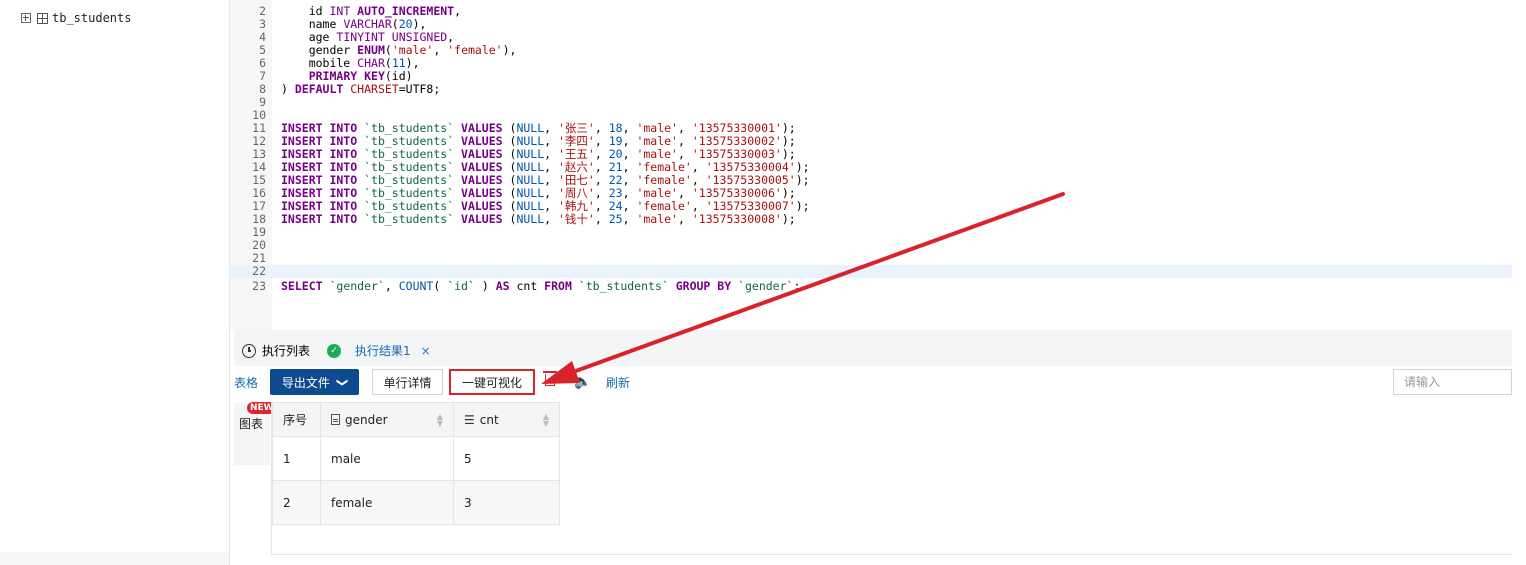  What do you see at coordinates (312, 24) in the screenshot?
I see `code-token: name` at bounding box center [312, 24].